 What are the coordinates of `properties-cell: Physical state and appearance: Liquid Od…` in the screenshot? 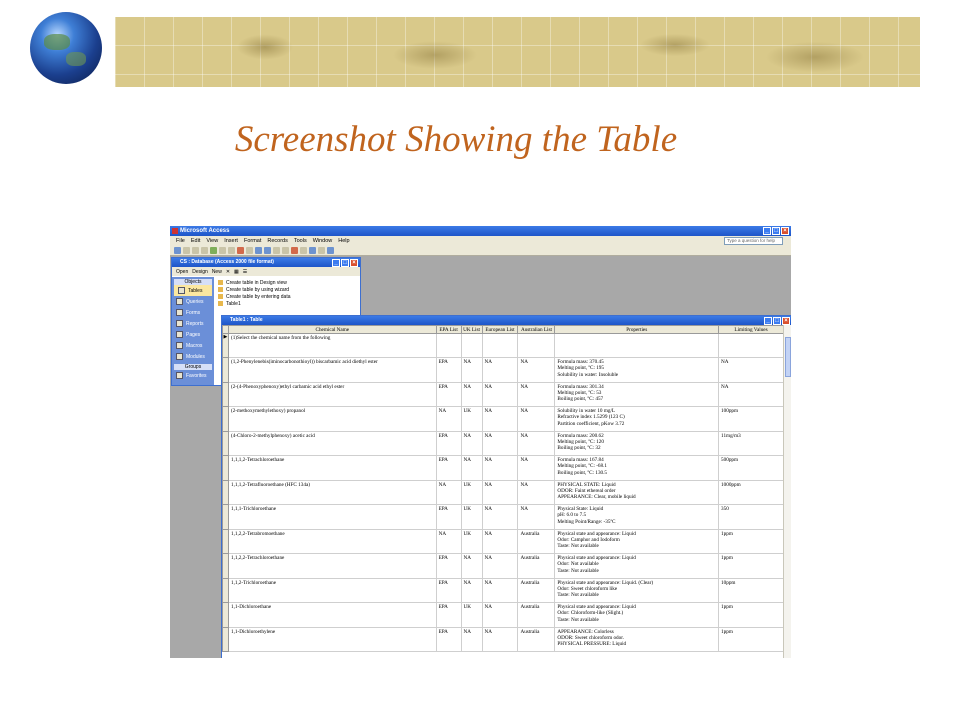 It's located at (637, 566).